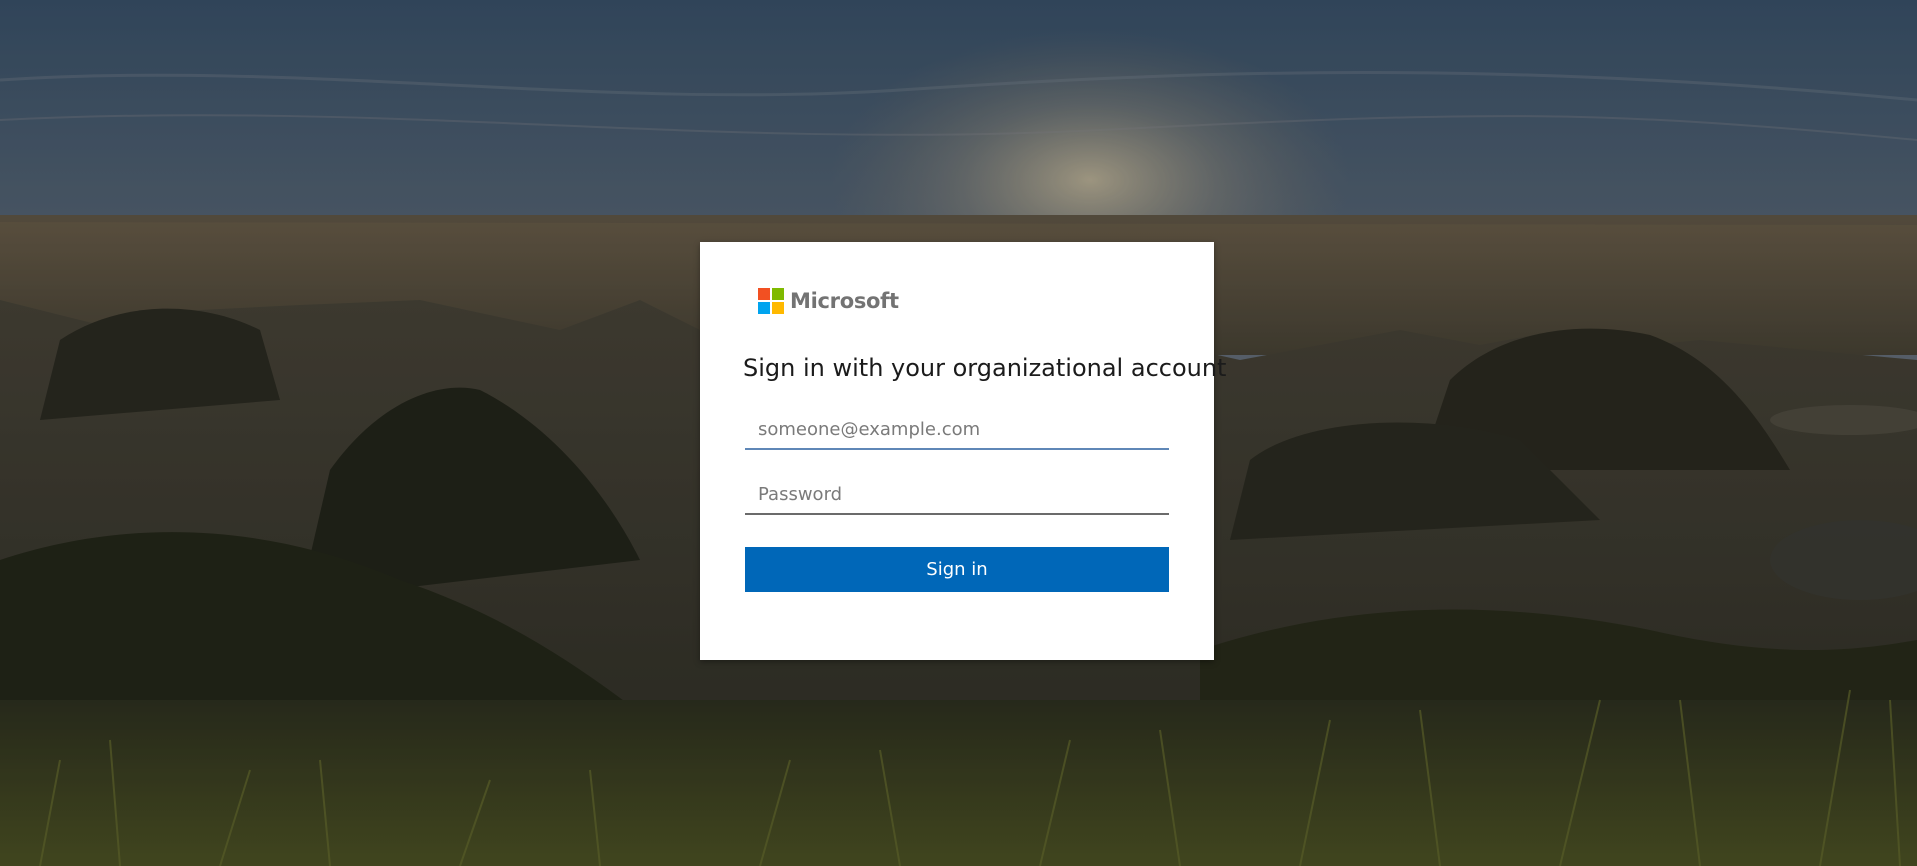 The width and height of the screenshot is (1917, 866). I want to click on microsoft-logo: Microsoft, so click(828, 300).